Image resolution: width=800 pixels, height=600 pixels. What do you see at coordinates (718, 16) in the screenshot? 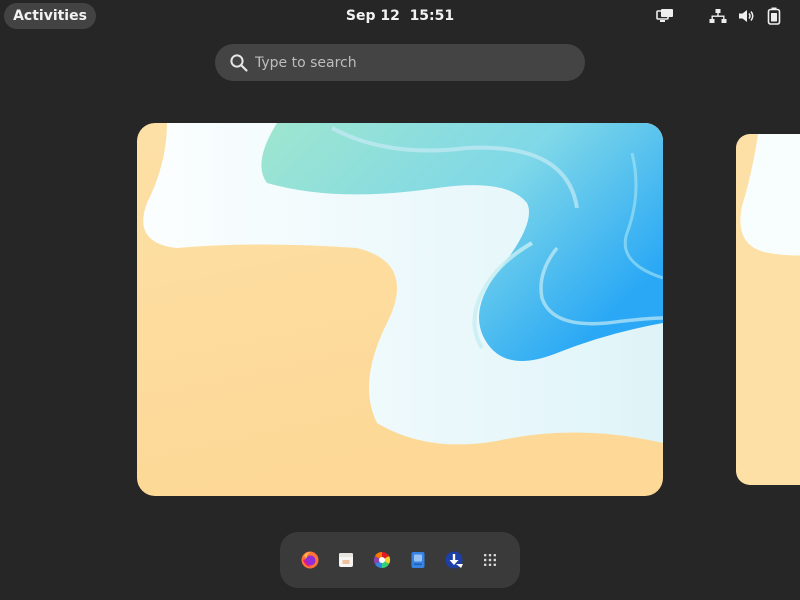
I see `network-icon` at bounding box center [718, 16].